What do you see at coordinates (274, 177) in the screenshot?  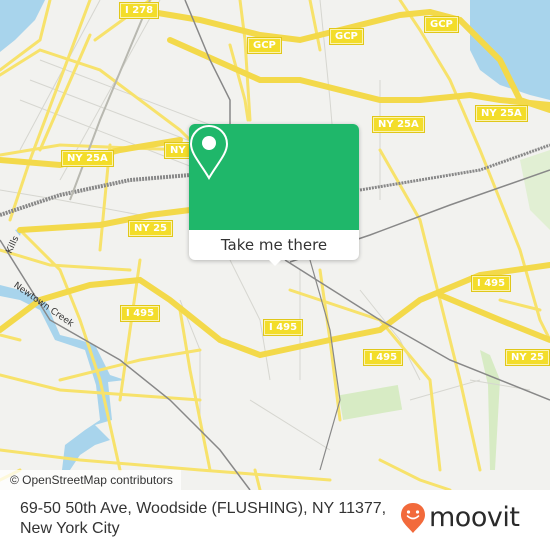 I see `popup-header` at bounding box center [274, 177].